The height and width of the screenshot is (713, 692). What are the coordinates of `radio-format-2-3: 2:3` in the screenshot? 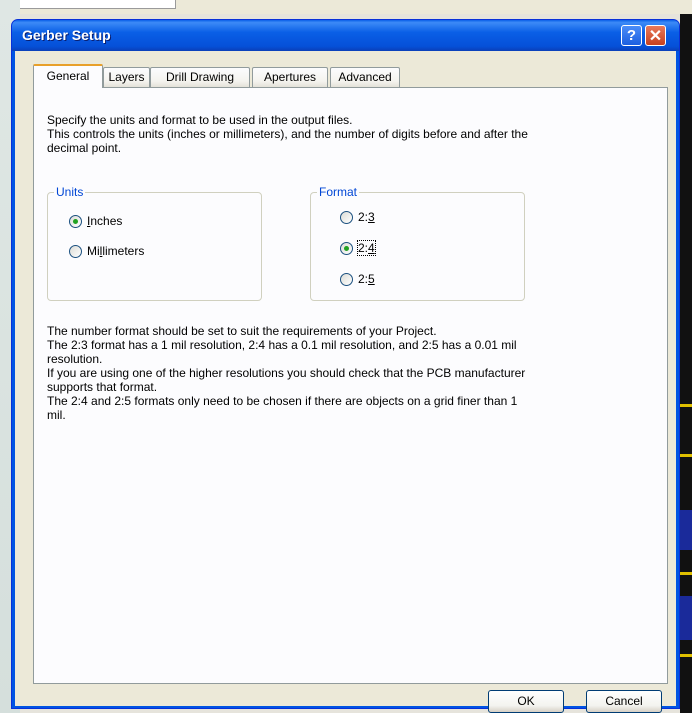 It's located at (357, 217).